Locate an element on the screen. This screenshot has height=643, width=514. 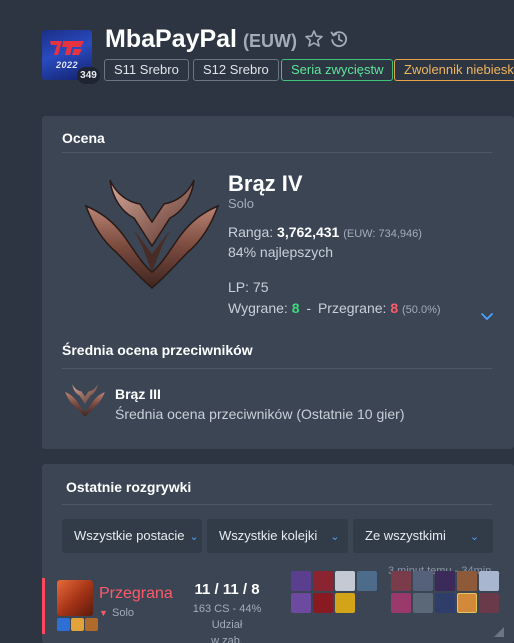
match-result: Przegrana is located at coordinates (136, 593).